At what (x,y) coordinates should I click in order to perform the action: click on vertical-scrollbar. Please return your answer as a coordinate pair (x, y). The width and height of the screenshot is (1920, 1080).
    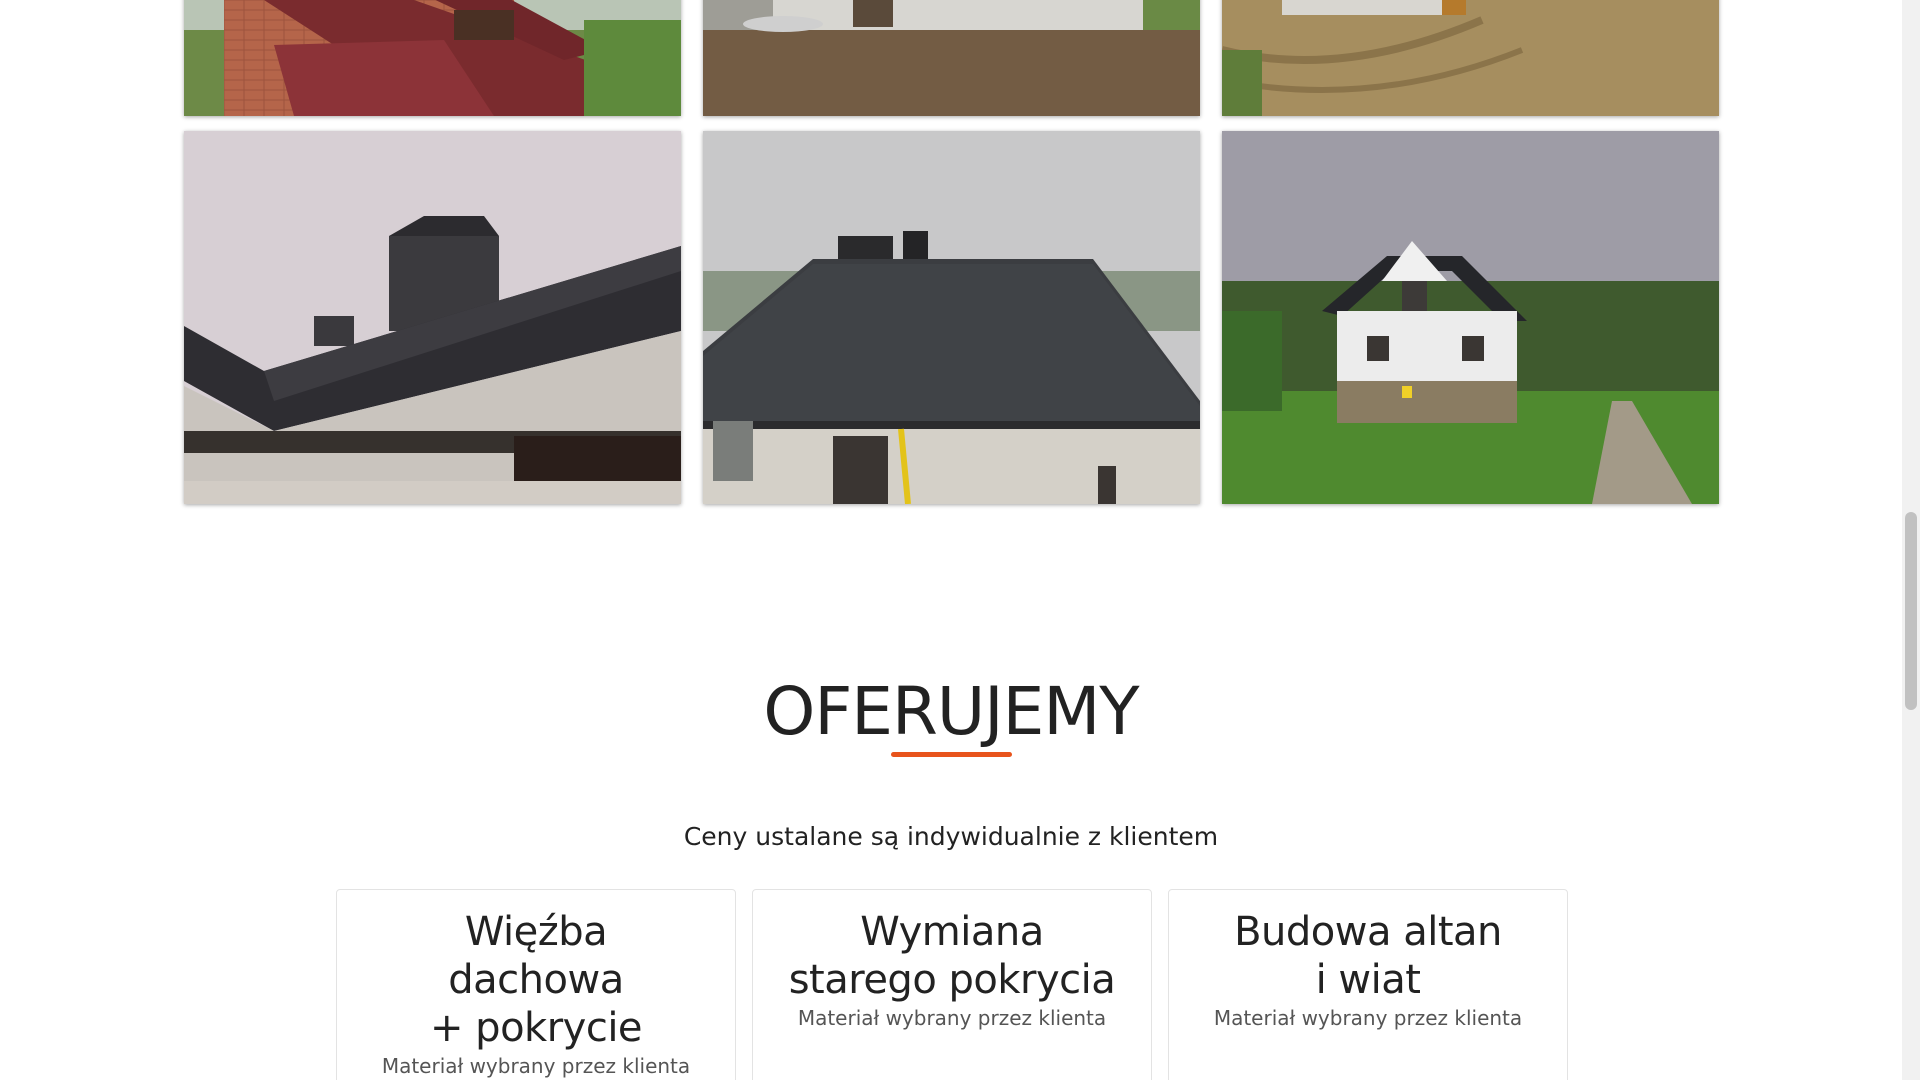
    Looking at the image, I should click on (1911, 540).